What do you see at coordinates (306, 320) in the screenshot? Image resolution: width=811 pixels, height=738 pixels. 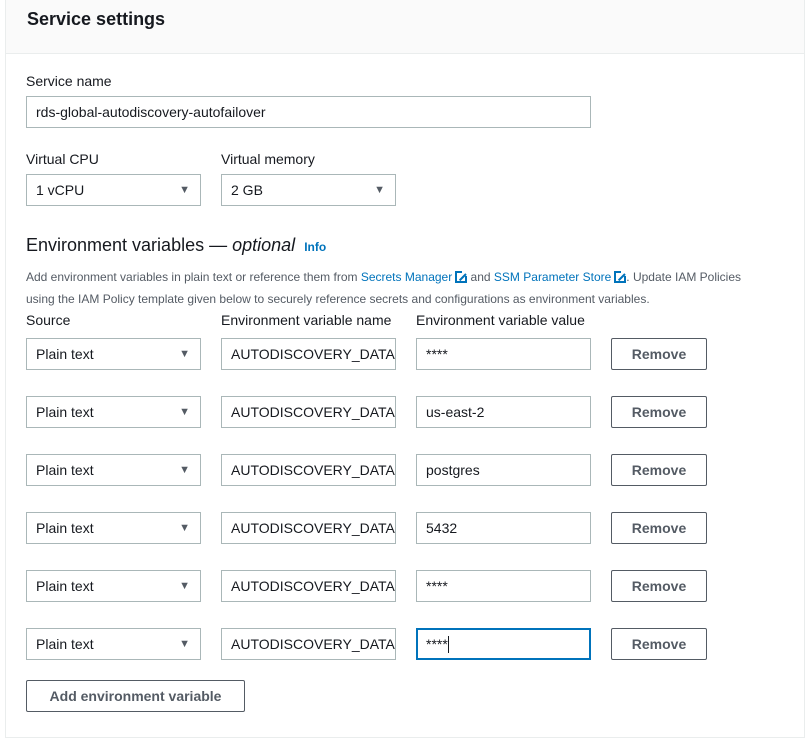 I see `col-name: Environment variable name` at bounding box center [306, 320].